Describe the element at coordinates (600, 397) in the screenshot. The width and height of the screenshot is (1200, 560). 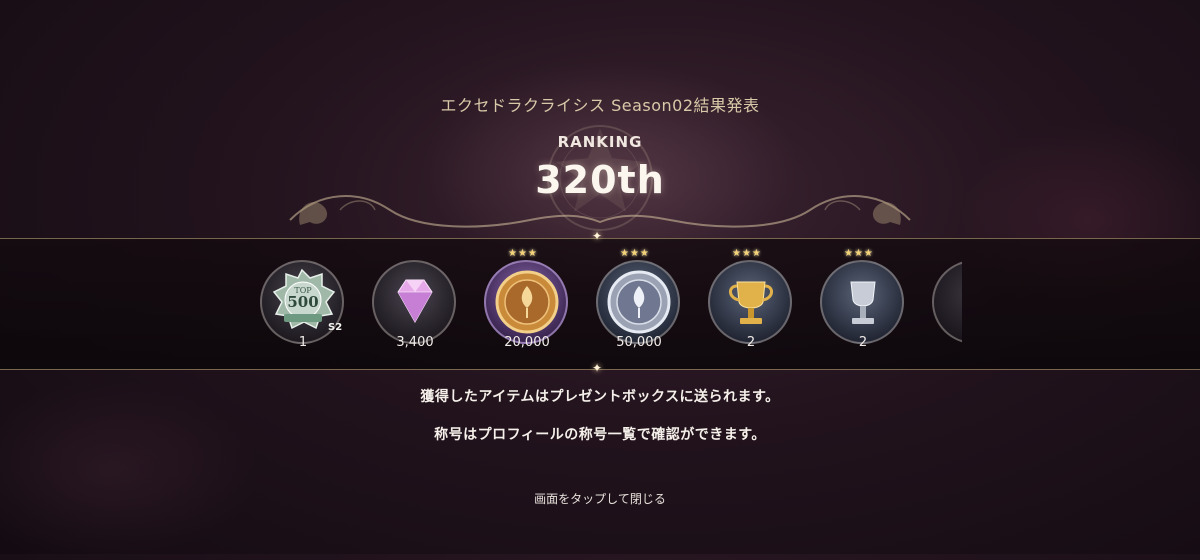
I see `present-box-notice: 獲得したアイテムはプレゼントボックスに送られます。` at that location.